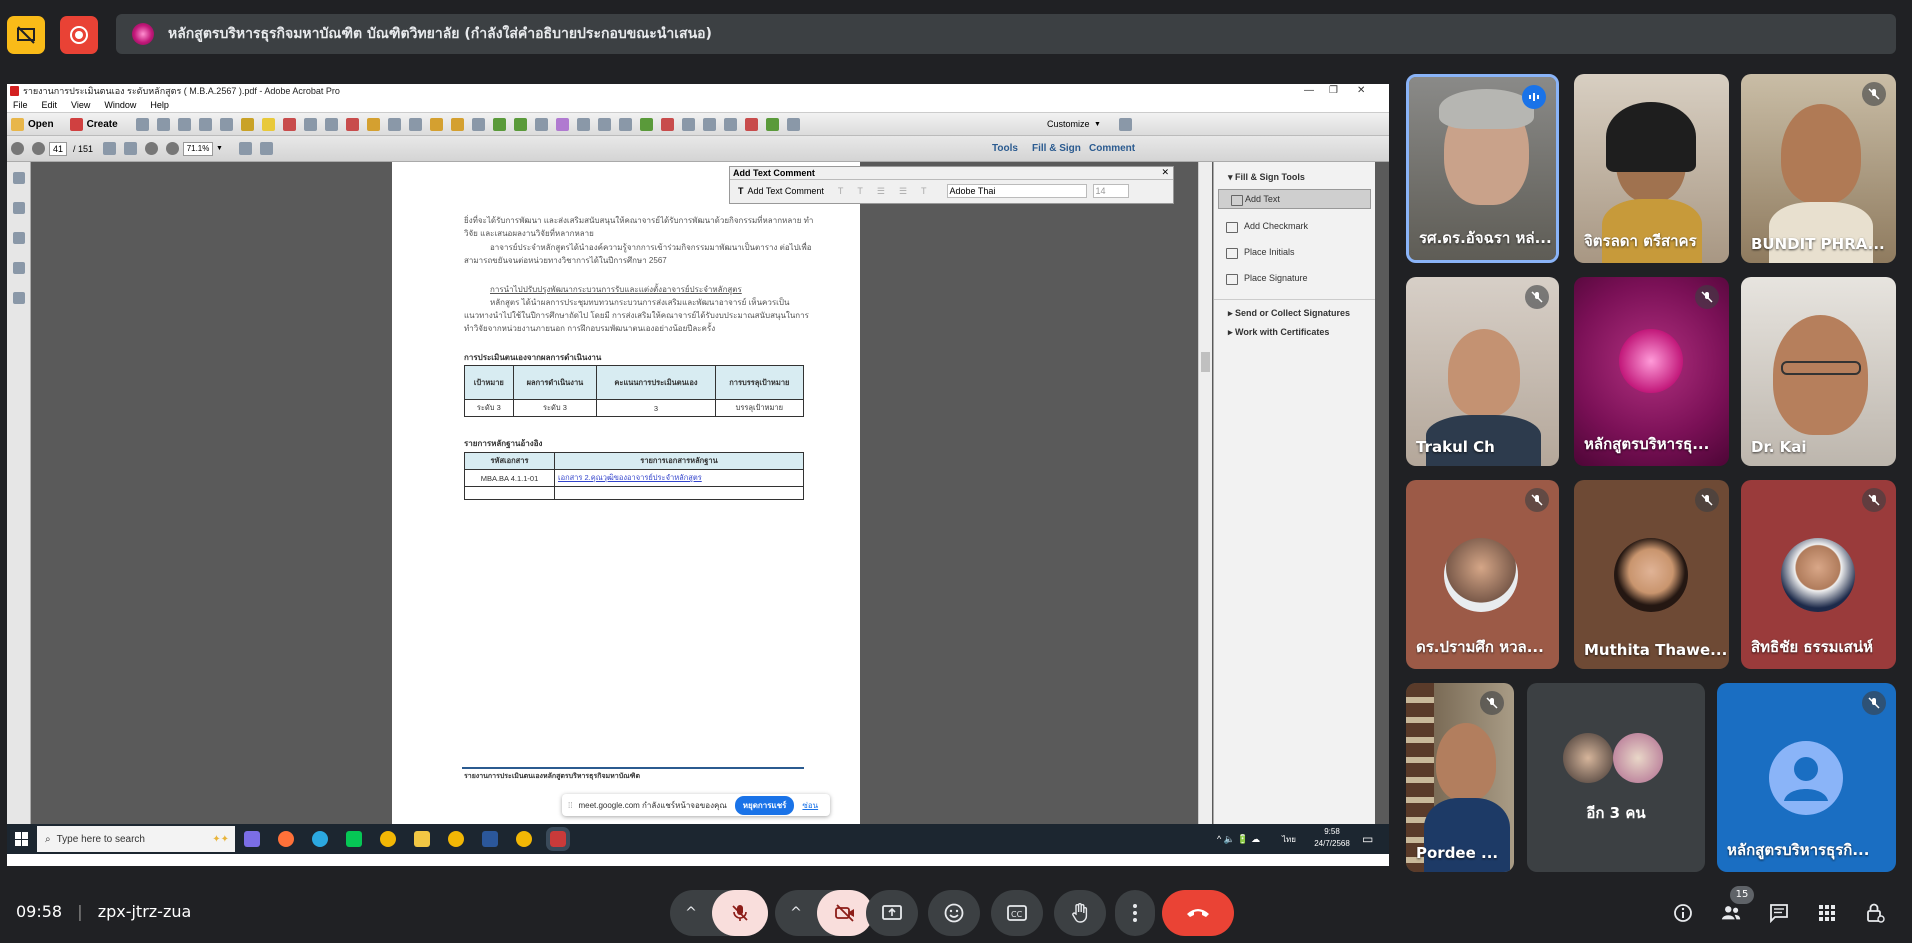 The height and width of the screenshot is (943, 1912). Describe the element at coordinates (226, 124) in the screenshot. I see `email-icon` at that location.